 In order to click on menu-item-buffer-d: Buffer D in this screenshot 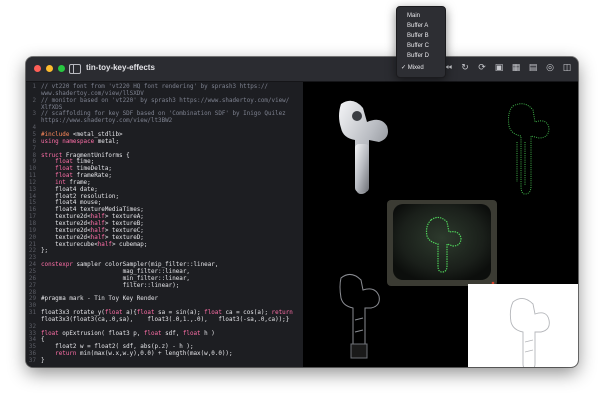, I will do `click(421, 56)`.